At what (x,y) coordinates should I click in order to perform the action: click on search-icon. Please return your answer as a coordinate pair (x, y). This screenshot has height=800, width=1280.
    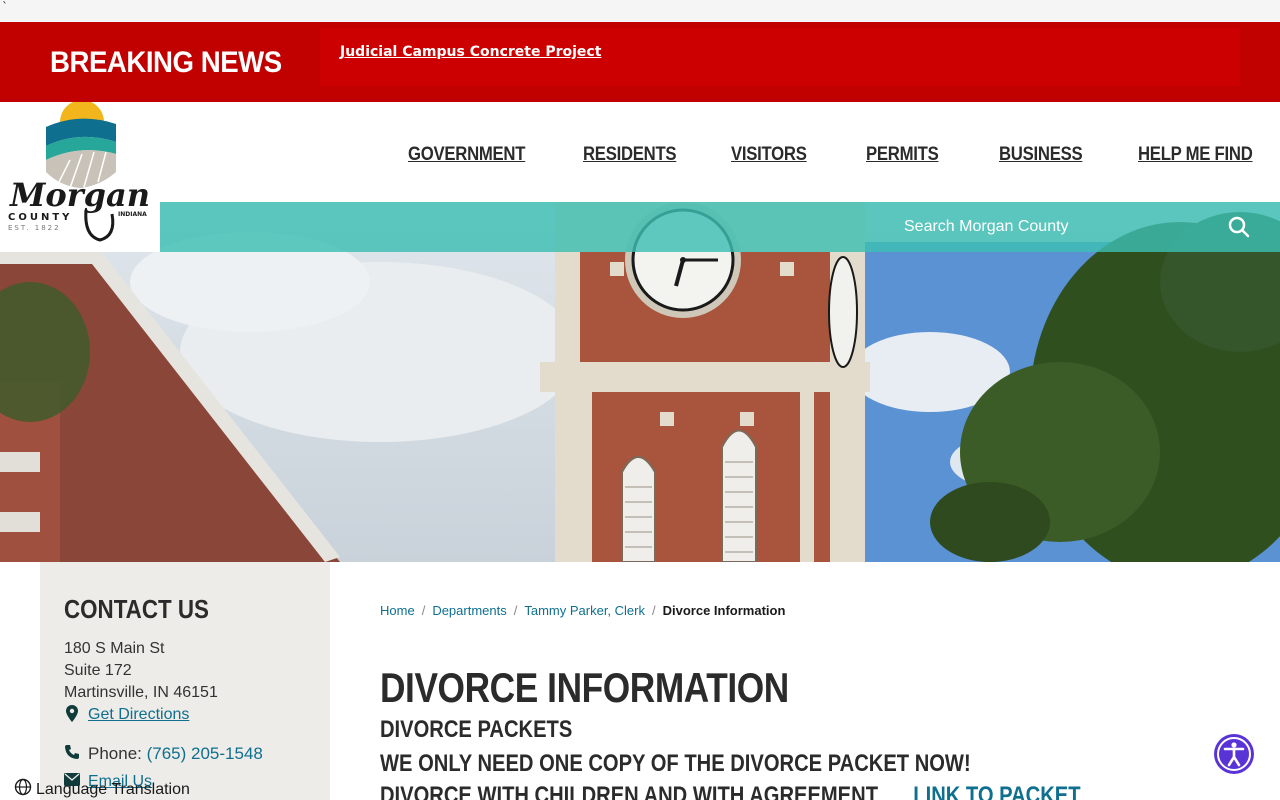
    Looking at the image, I should click on (1239, 227).